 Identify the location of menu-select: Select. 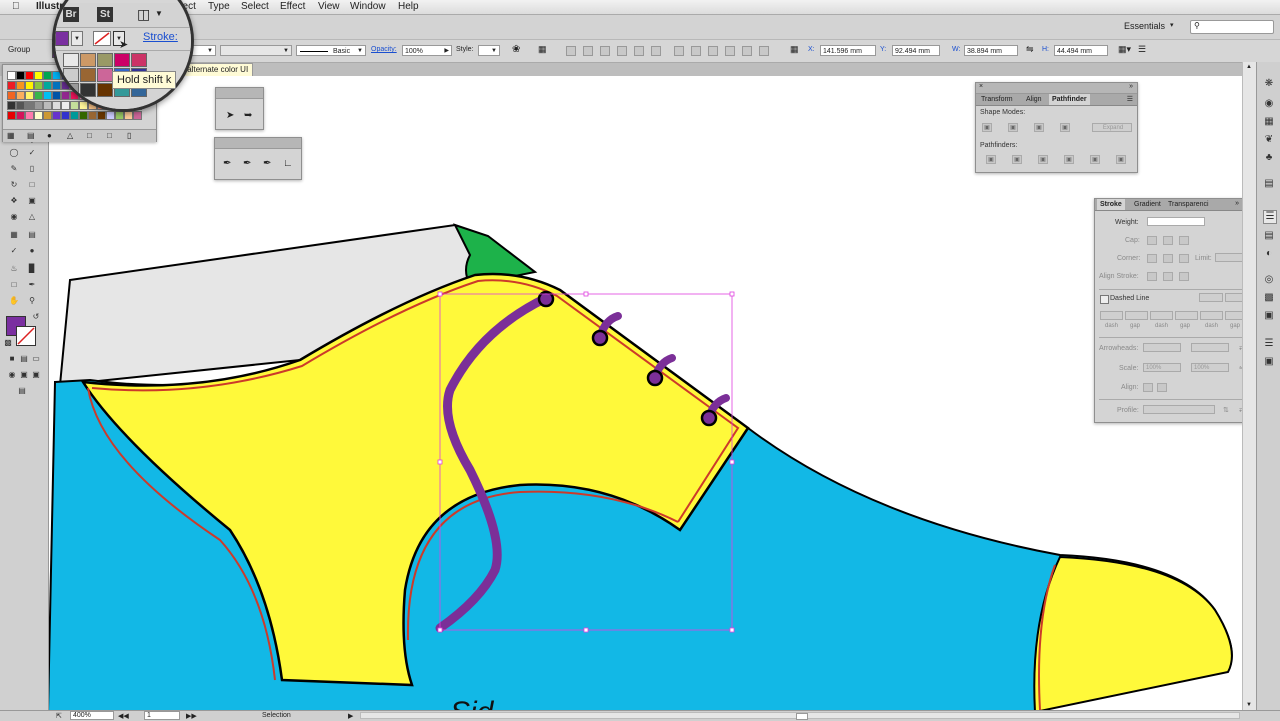
(255, 6).